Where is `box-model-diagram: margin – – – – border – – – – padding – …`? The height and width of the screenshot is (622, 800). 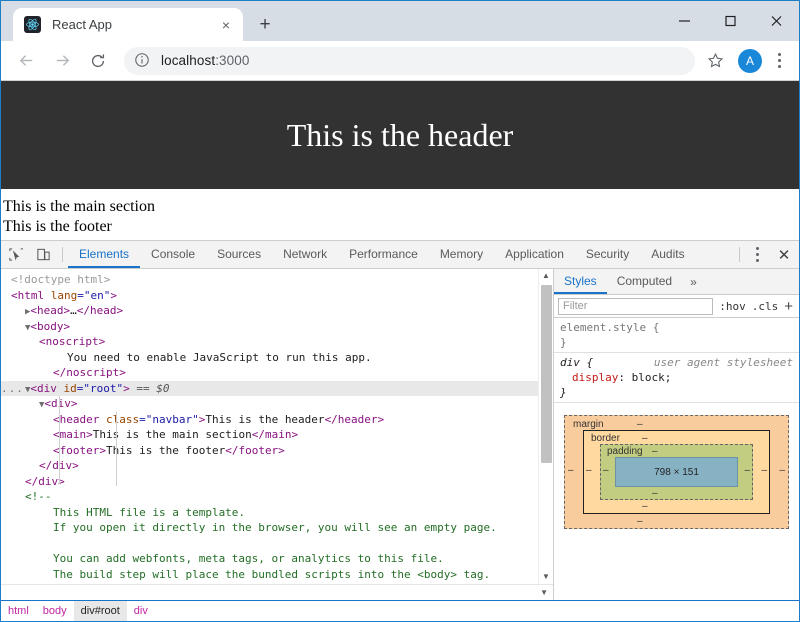 box-model-diagram: margin – – – – border – – – – padding – … is located at coordinates (676, 472).